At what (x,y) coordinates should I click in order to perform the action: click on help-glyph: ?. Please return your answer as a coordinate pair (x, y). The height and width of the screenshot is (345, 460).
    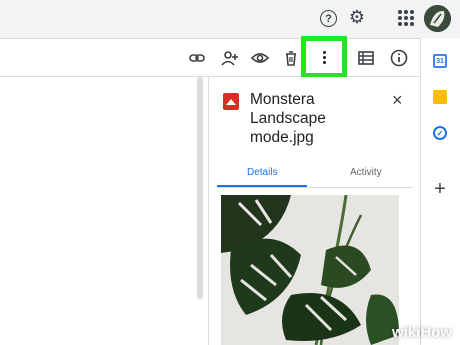
    Looking at the image, I should click on (328, 18).